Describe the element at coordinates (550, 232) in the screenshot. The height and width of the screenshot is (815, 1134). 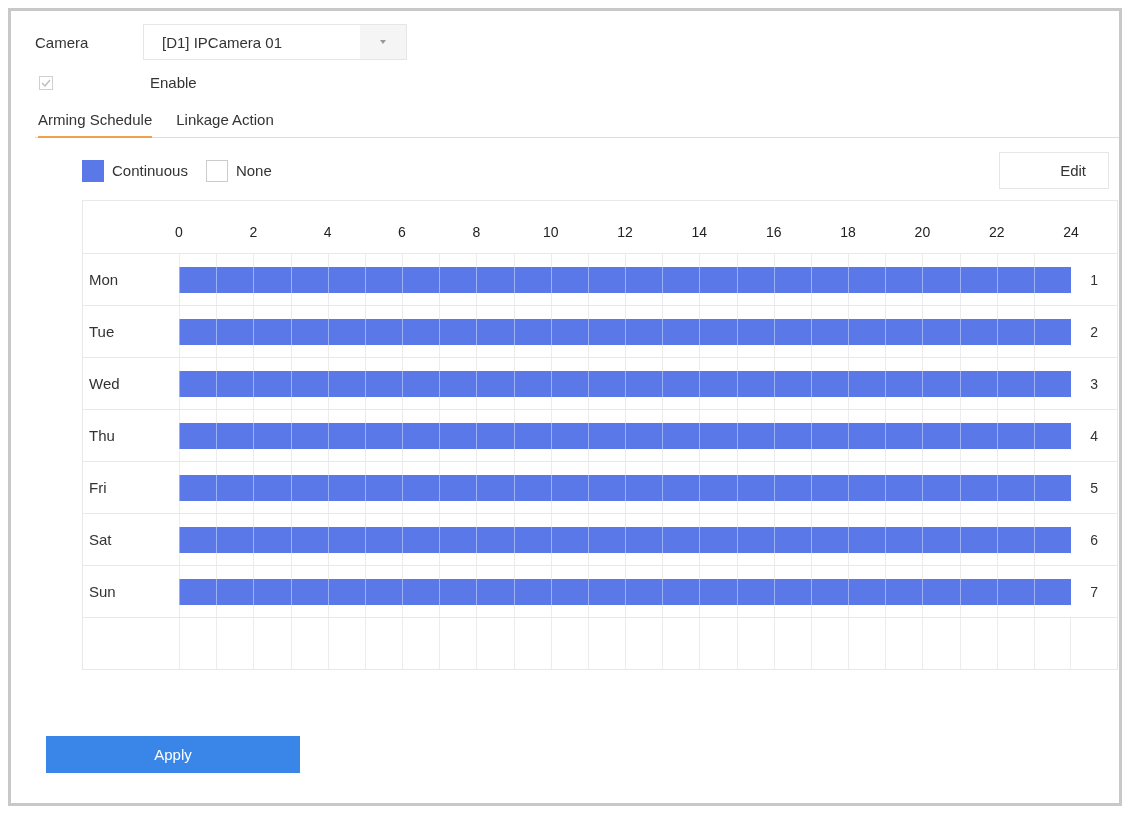
I see `hour-label: 10` at that location.